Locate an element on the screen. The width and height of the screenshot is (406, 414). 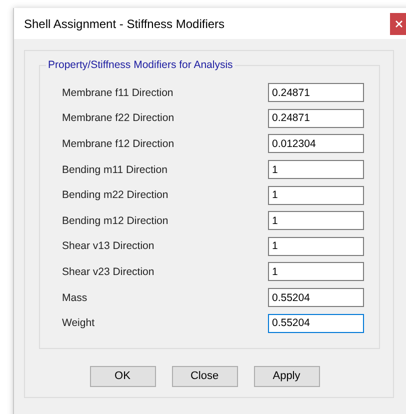
dialog-button: Apply is located at coordinates (287, 376).